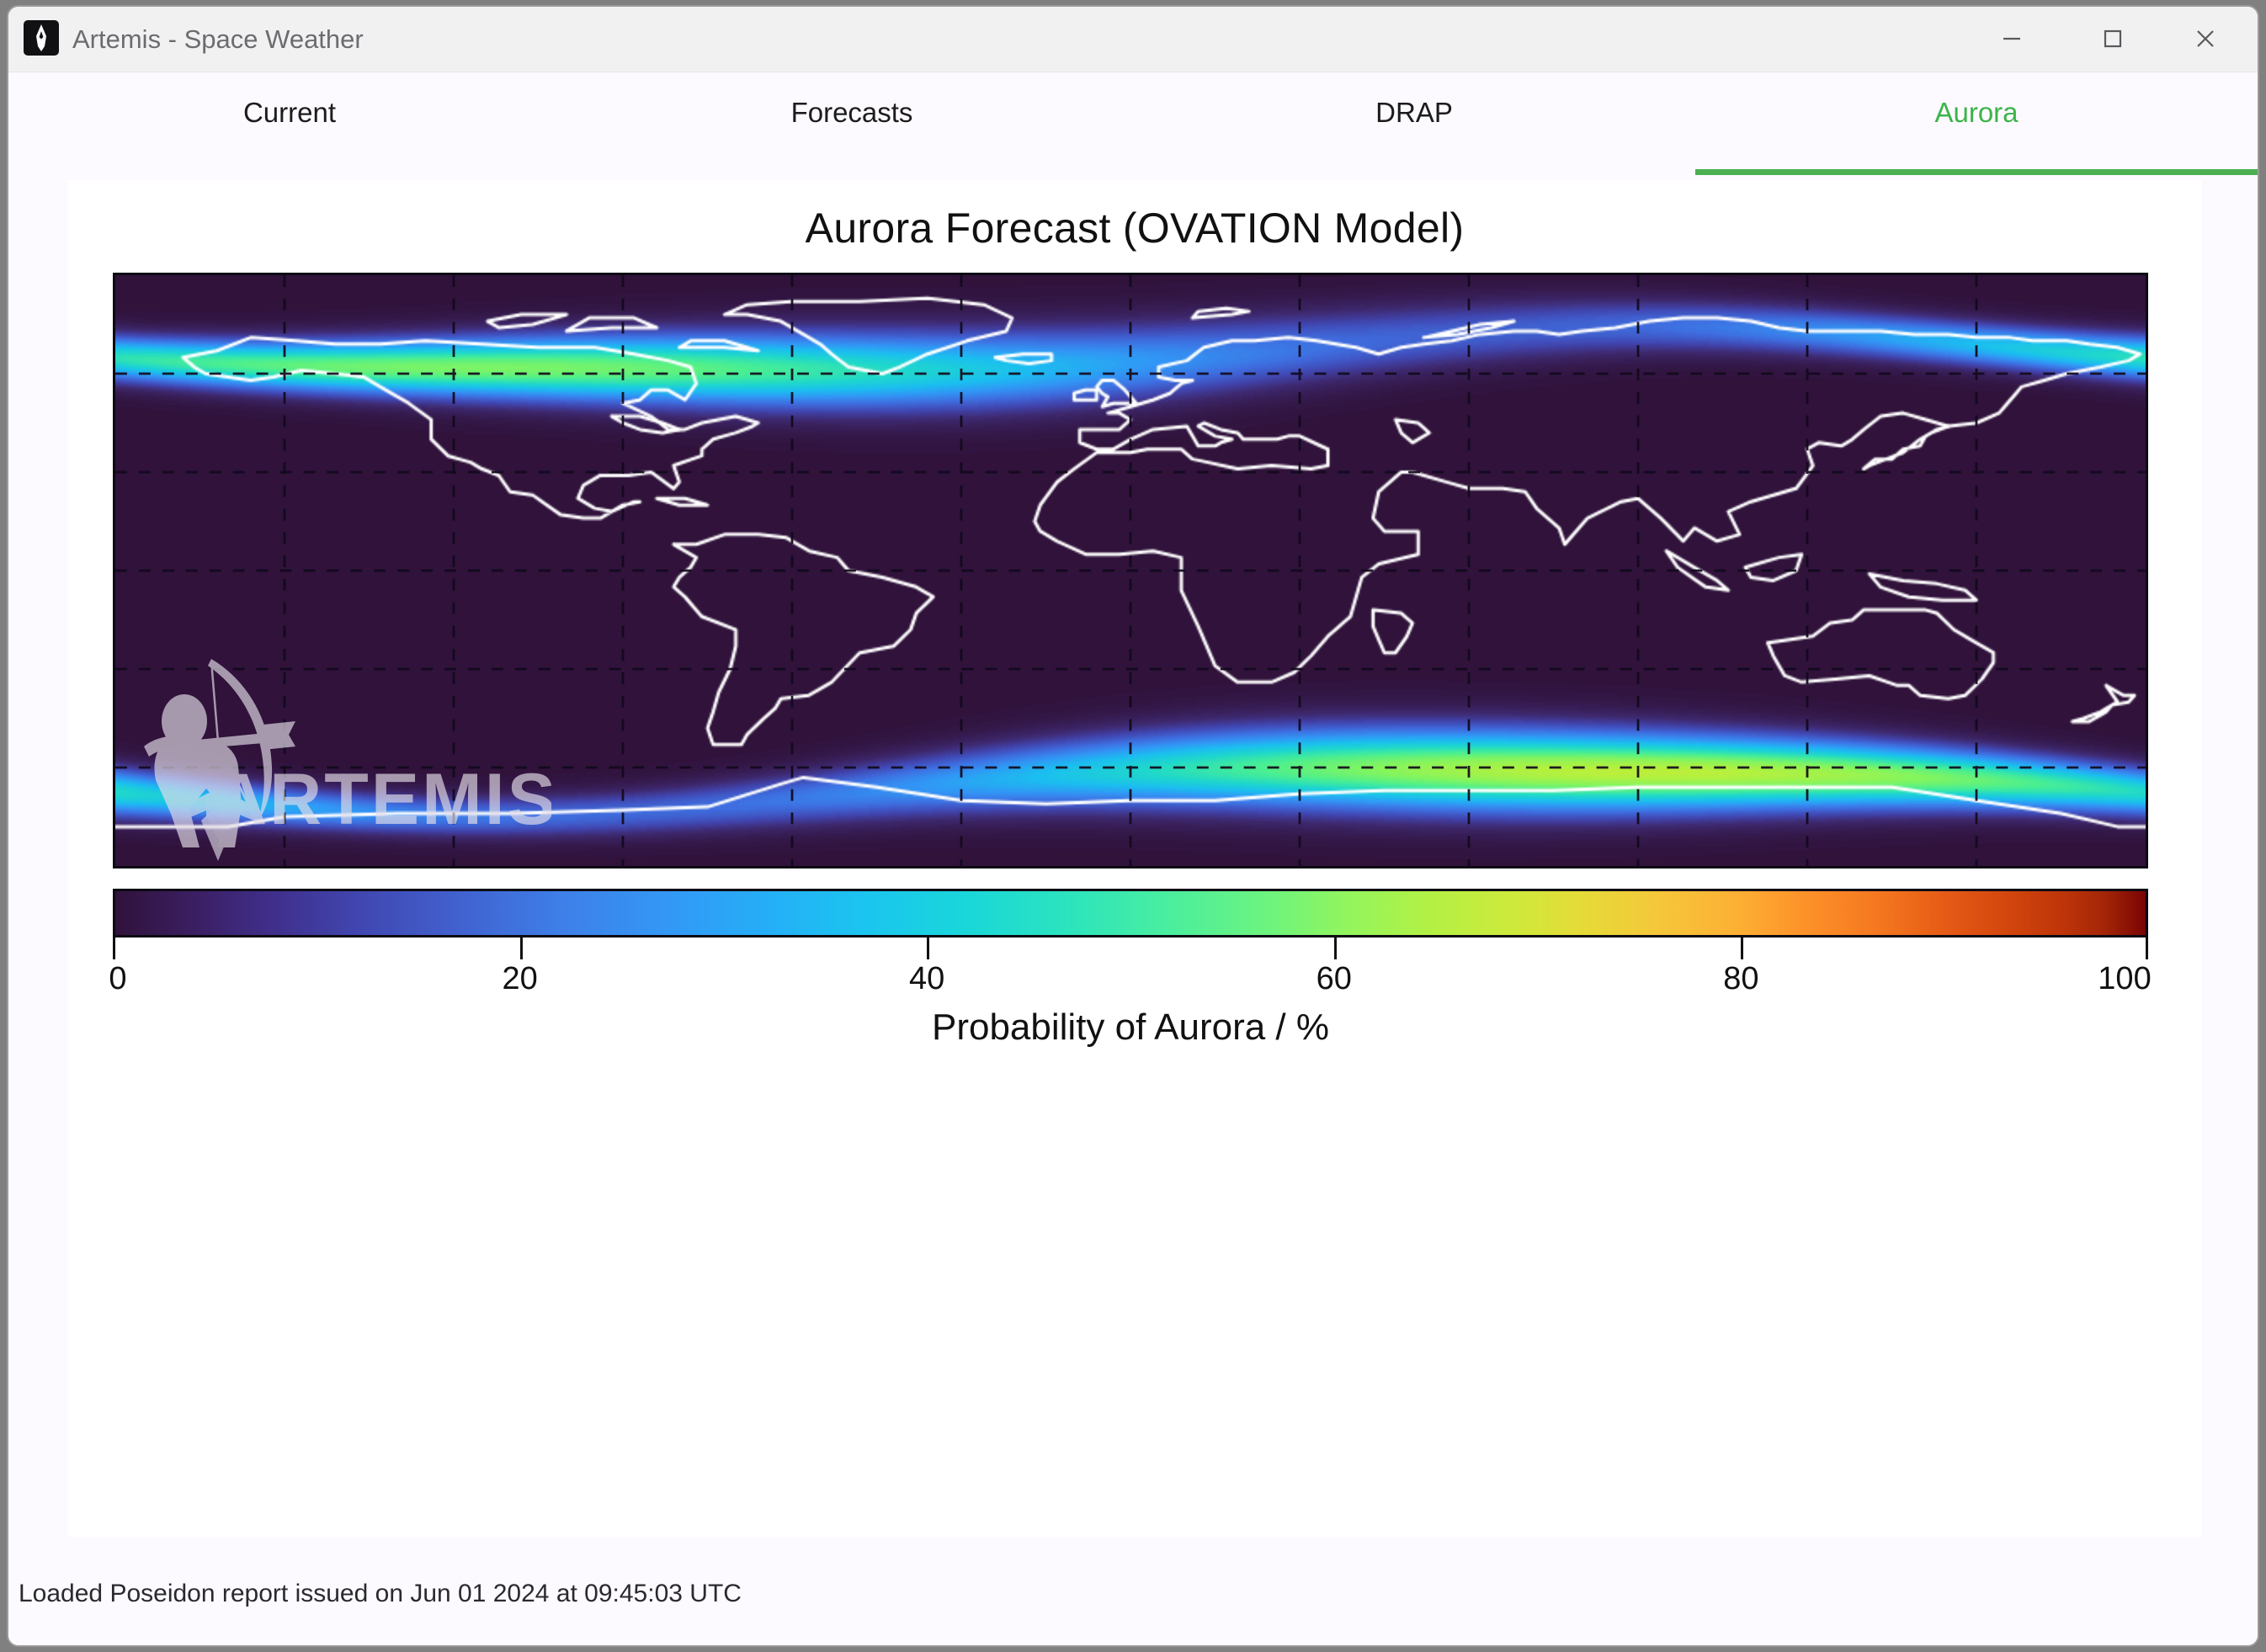 This screenshot has height=1652, width=2266. Describe the element at coordinates (1135, 228) in the screenshot. I see `figure-title: Aurora Forecast (OVATION Model)` at that location.